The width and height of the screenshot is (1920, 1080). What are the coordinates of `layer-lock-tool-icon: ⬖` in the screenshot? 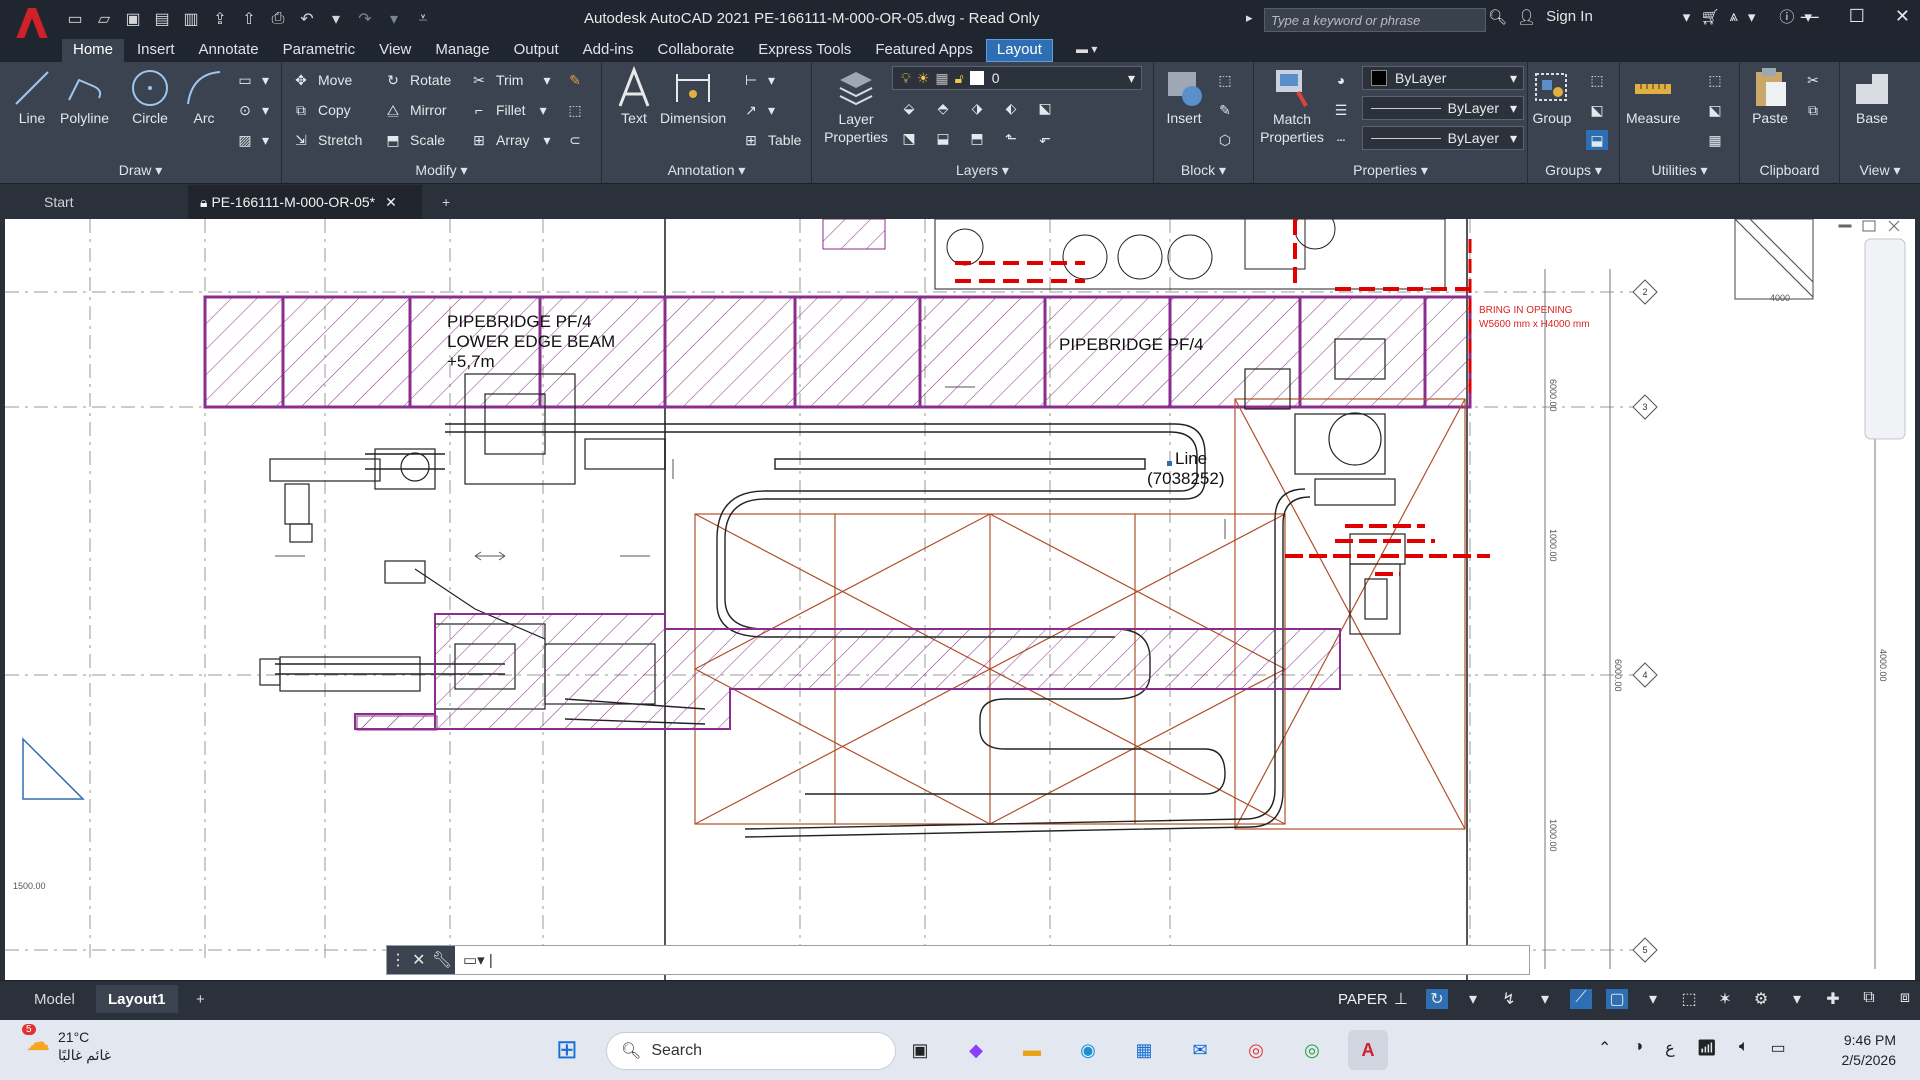 It's located at (1011, 108).